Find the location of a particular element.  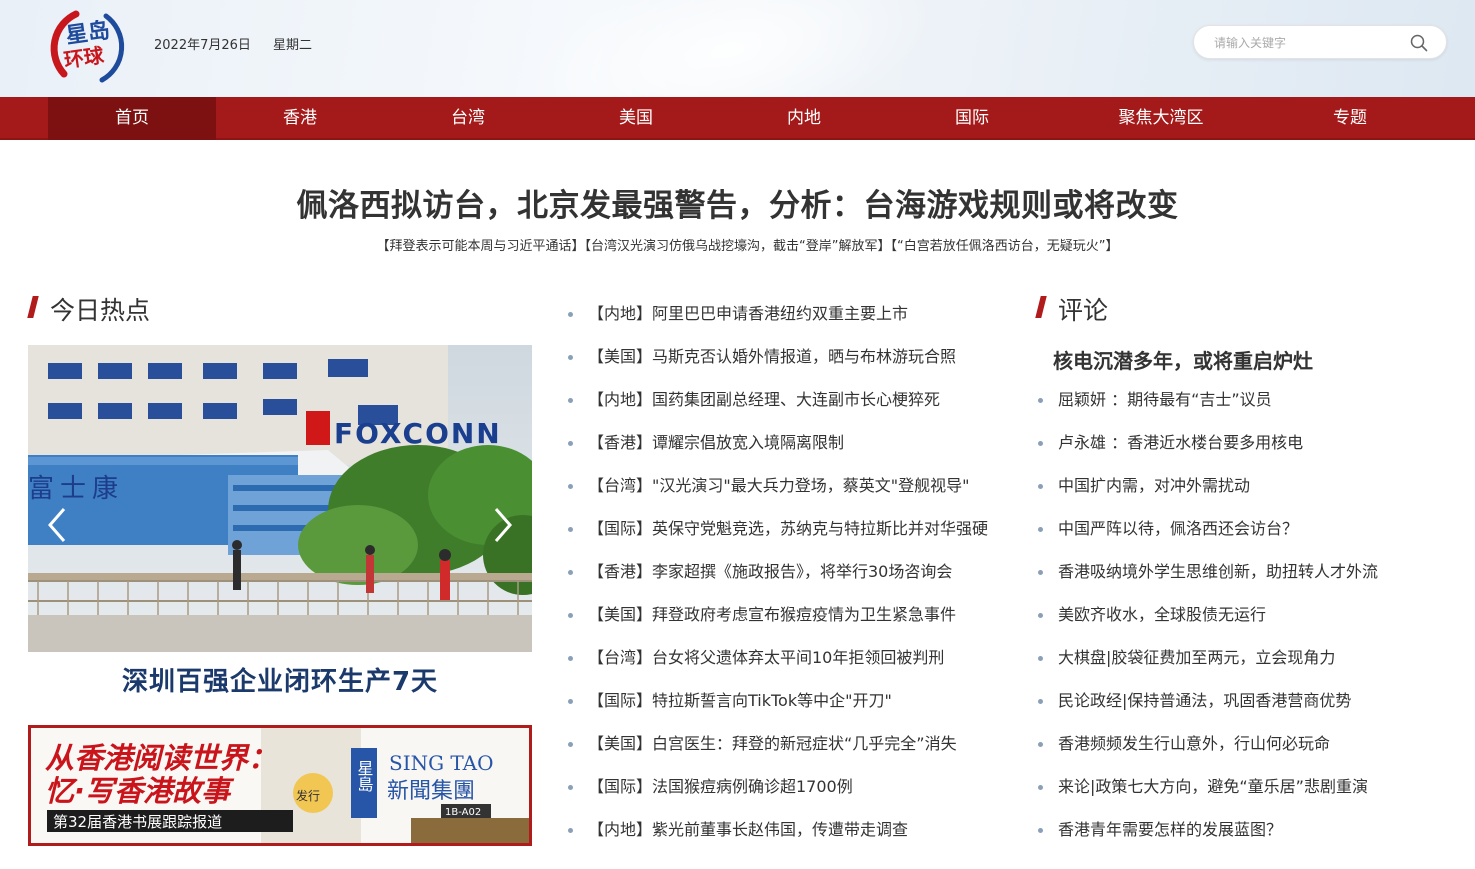

news-item-text: 【内地】紫光前董事长赵伟国，传遭带走调查 is located at coordinates (748, 829).